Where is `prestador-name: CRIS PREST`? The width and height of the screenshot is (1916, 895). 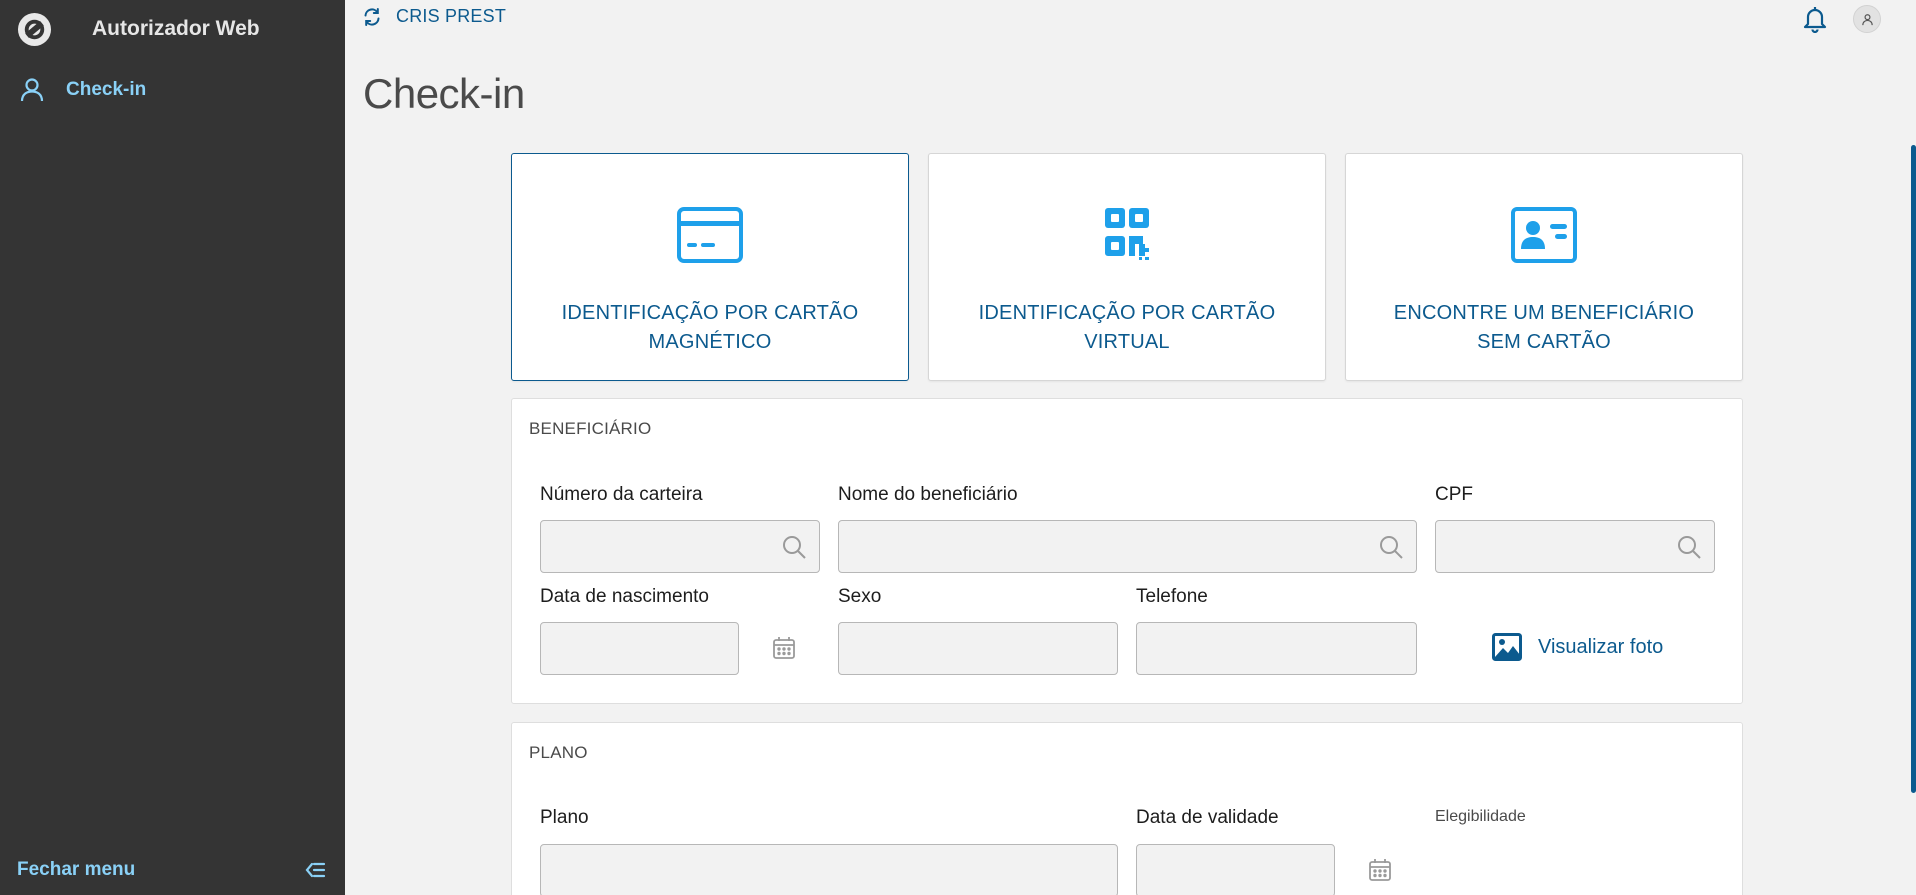 prestador-name: CRIS PREST is located at coordinates (451, 16).